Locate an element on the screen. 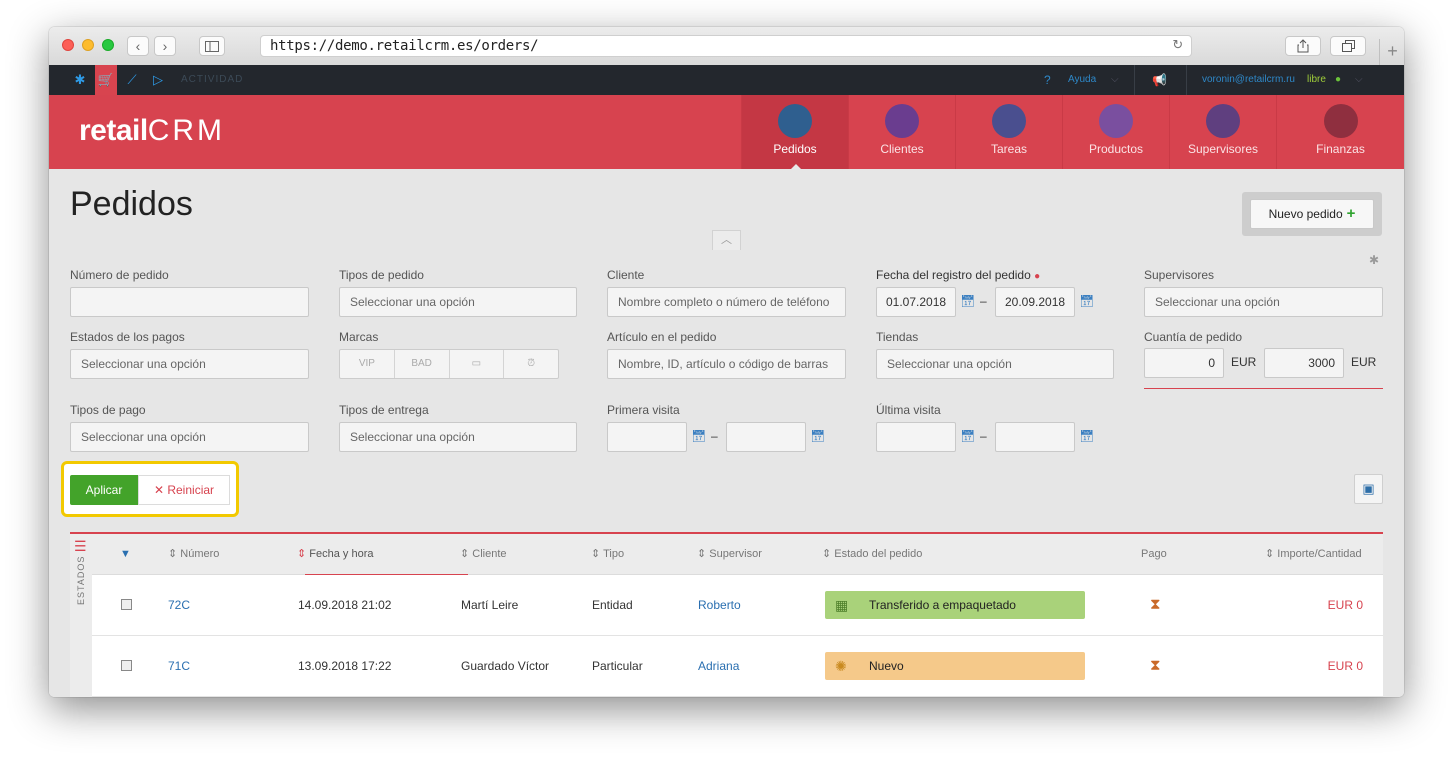  sidebar-toggle-button is located at coordinates (212, 46).